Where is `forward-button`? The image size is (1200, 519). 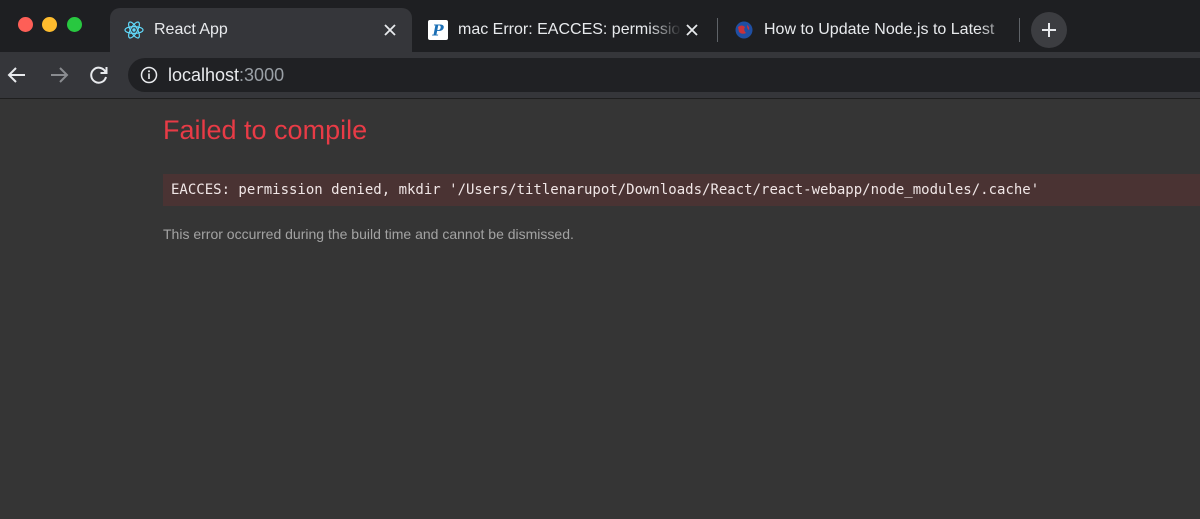
forward-button is located at coordinates (59, 75).